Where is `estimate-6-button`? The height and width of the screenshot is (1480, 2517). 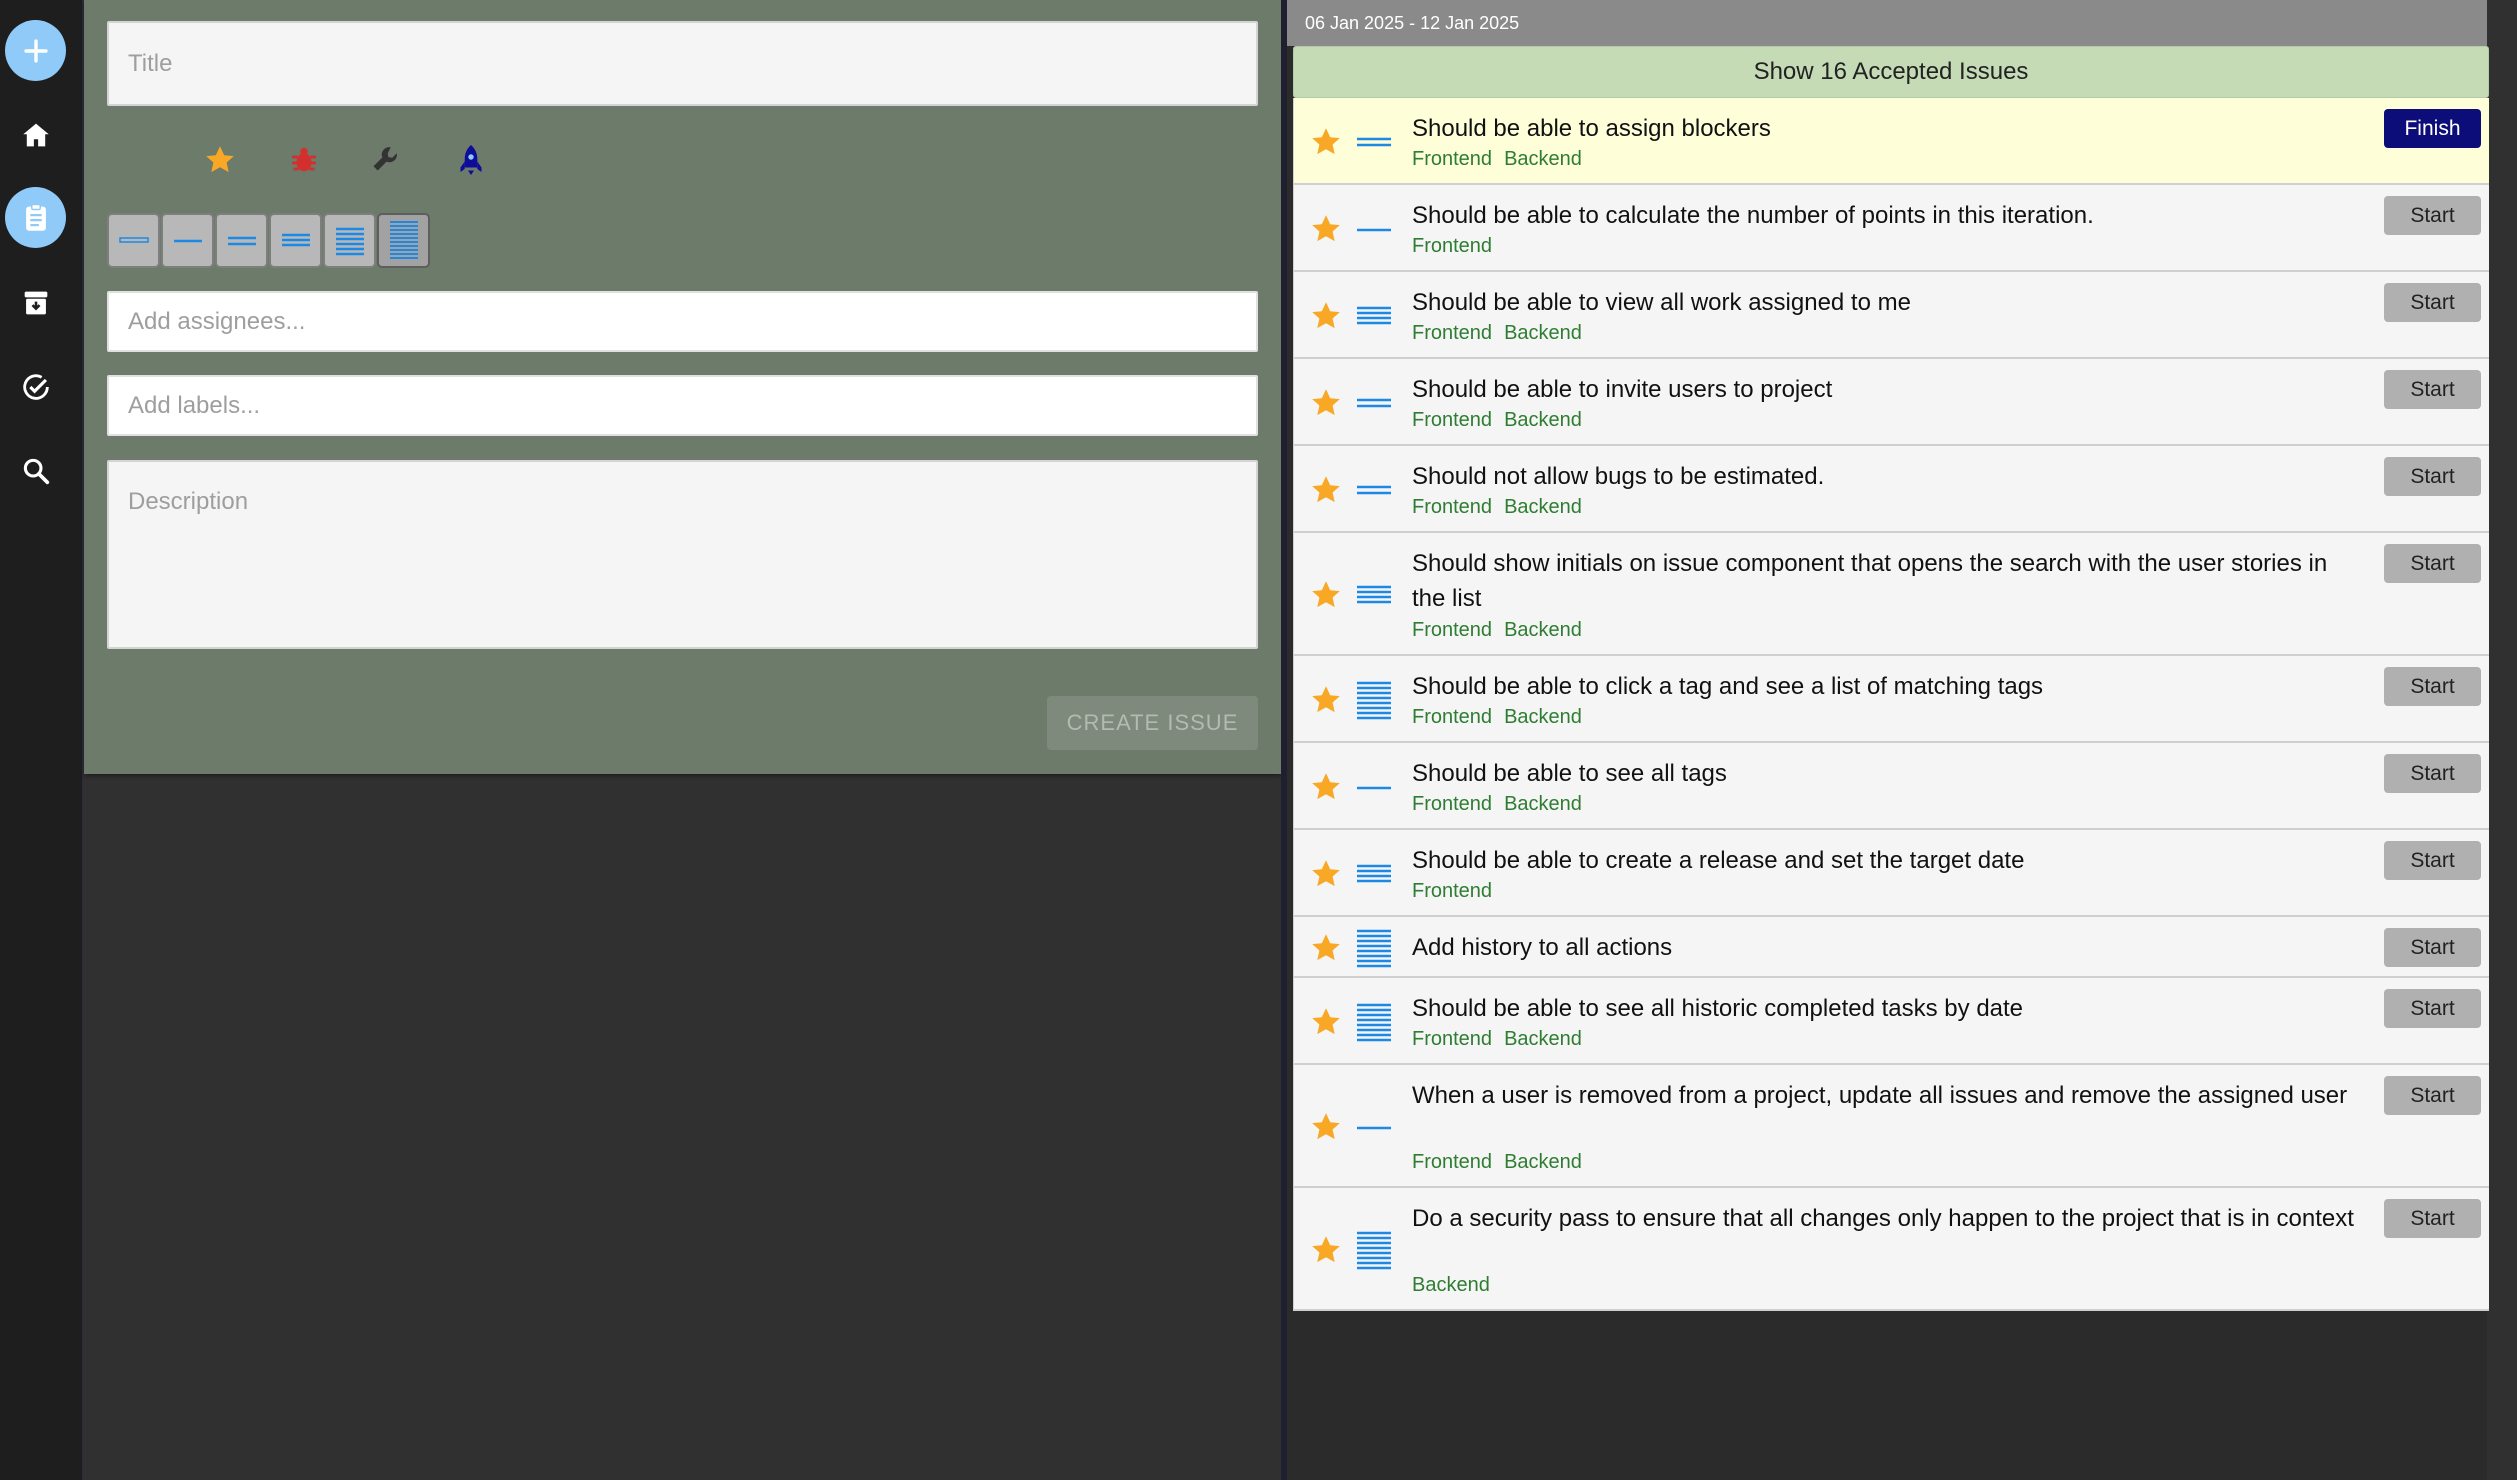
estimate-6-button is located at coordinates (403, 240).